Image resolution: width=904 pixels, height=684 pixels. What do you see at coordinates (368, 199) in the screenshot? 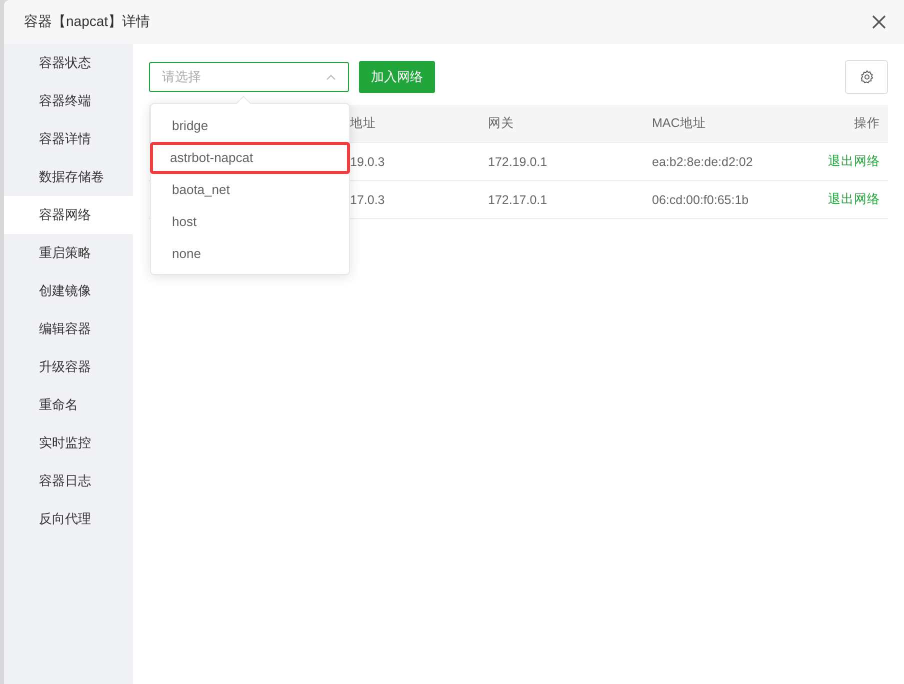
I see `table-cell-text: 17.0.3` at bounding box center [368, 199].